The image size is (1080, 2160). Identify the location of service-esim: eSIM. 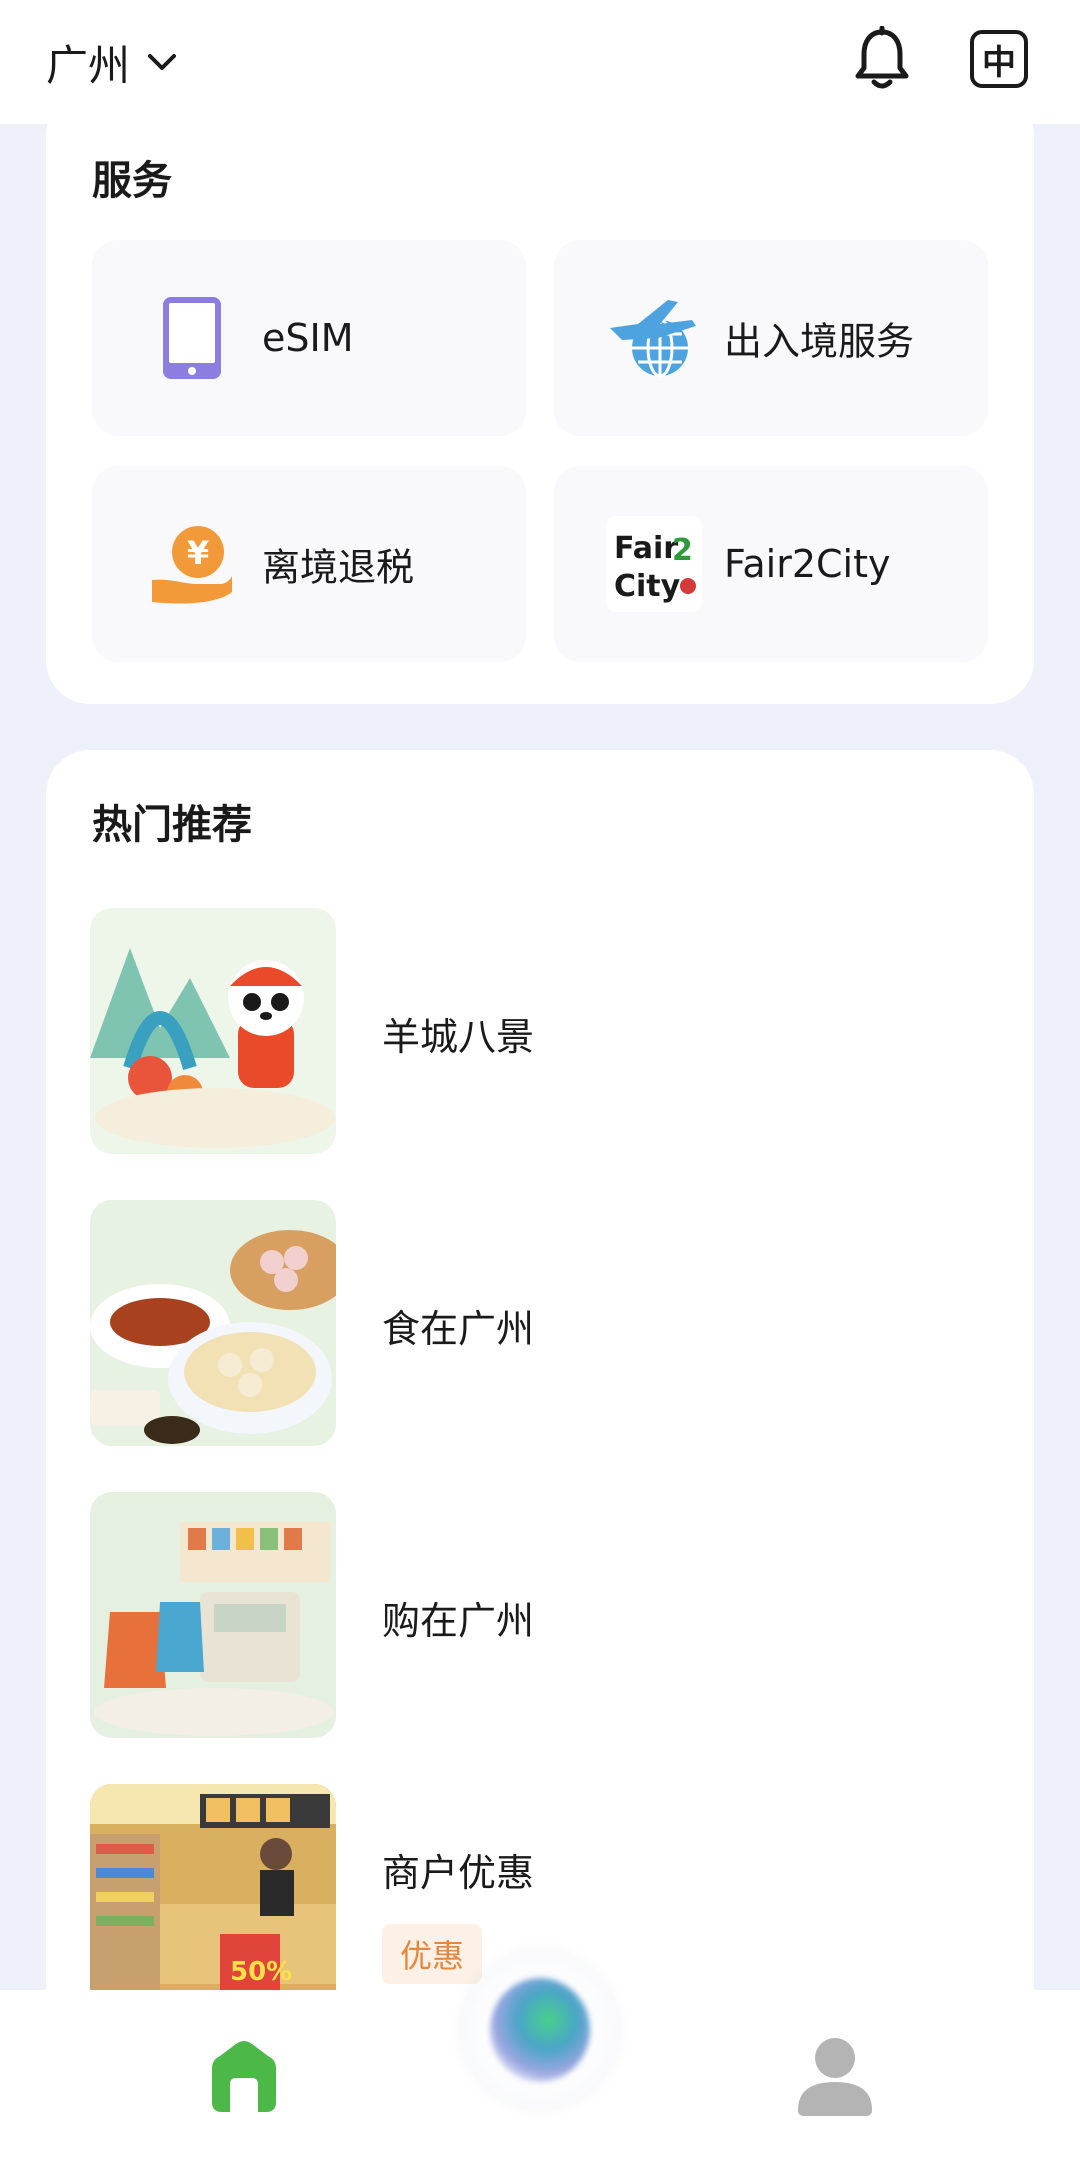
(309, 338).